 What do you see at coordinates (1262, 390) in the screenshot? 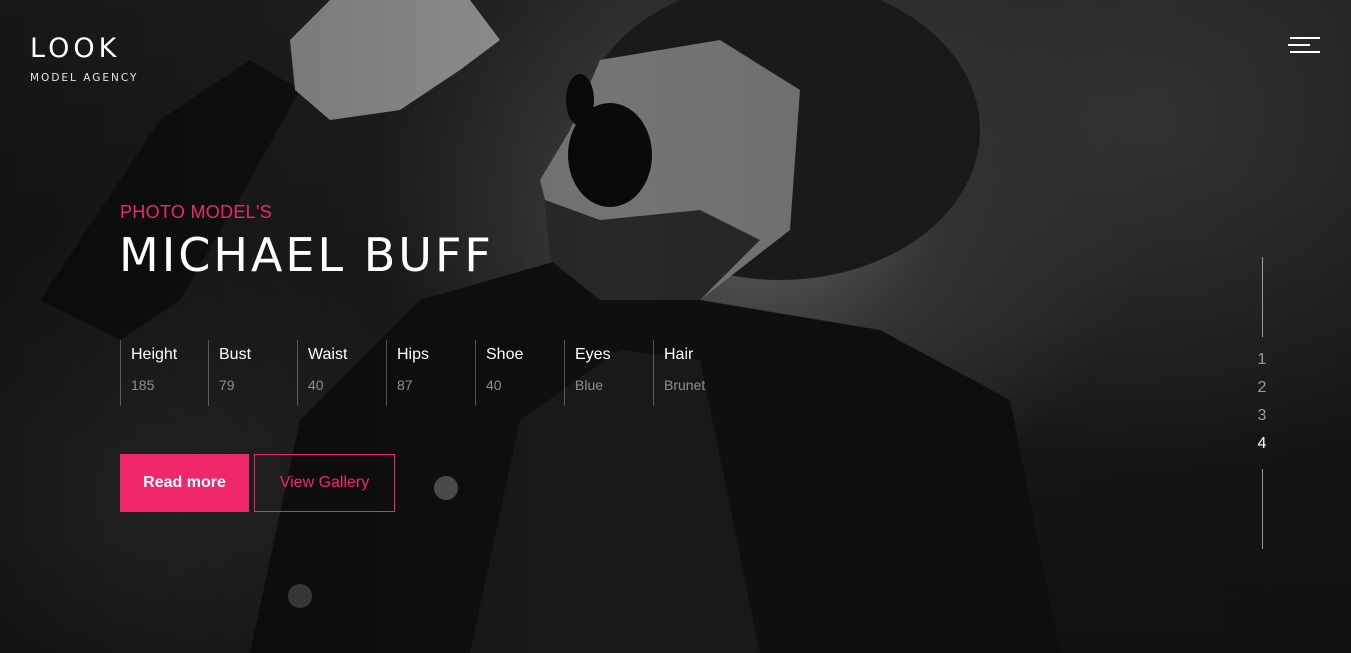
I see `pager-item-2: 2` at bounding box center [1262, 390].